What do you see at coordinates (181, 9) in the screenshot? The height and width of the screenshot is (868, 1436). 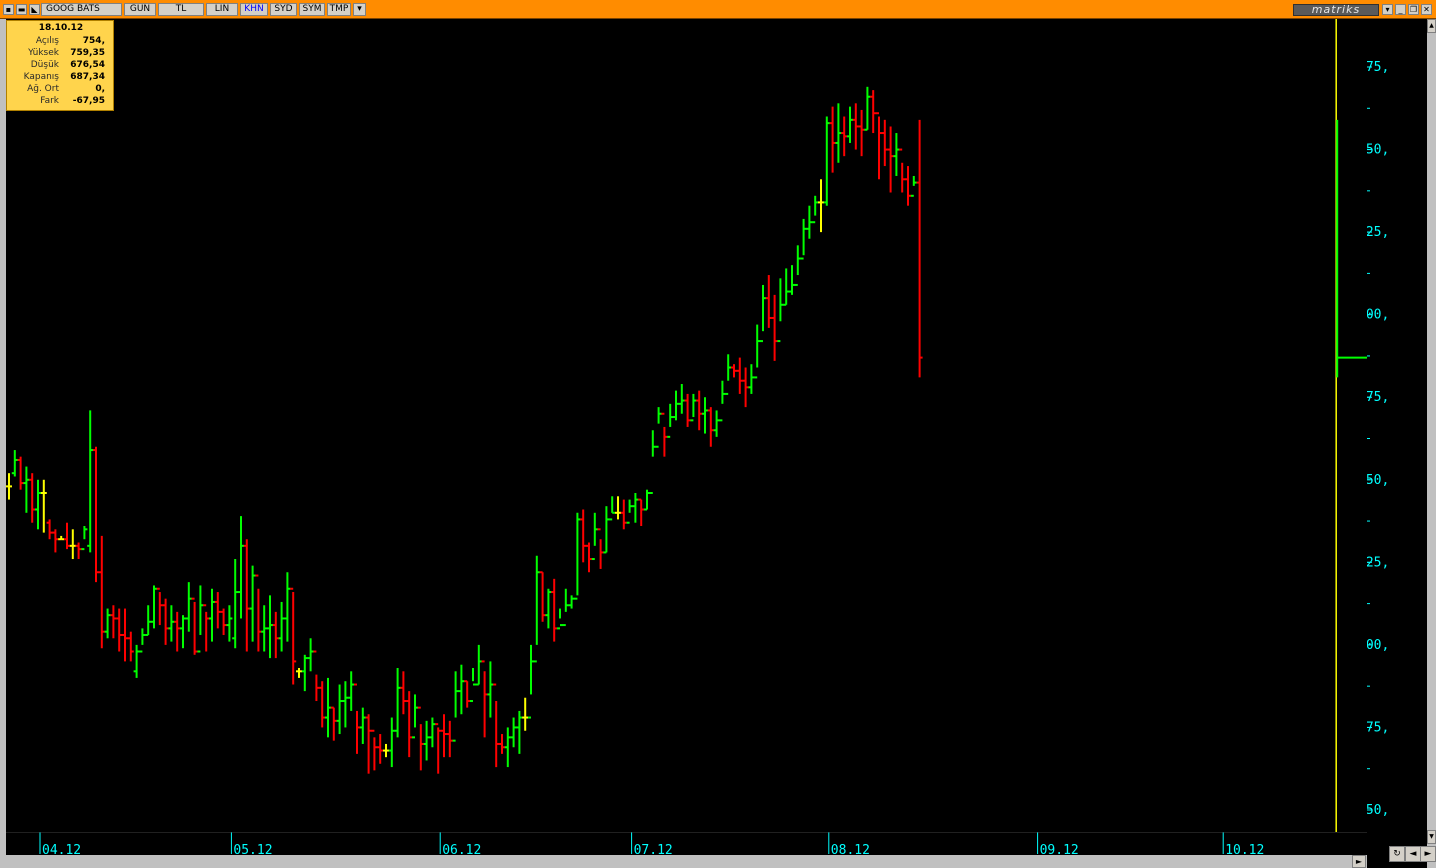 I see `currency-button-tl: TL` at bounding box center [181, 9].